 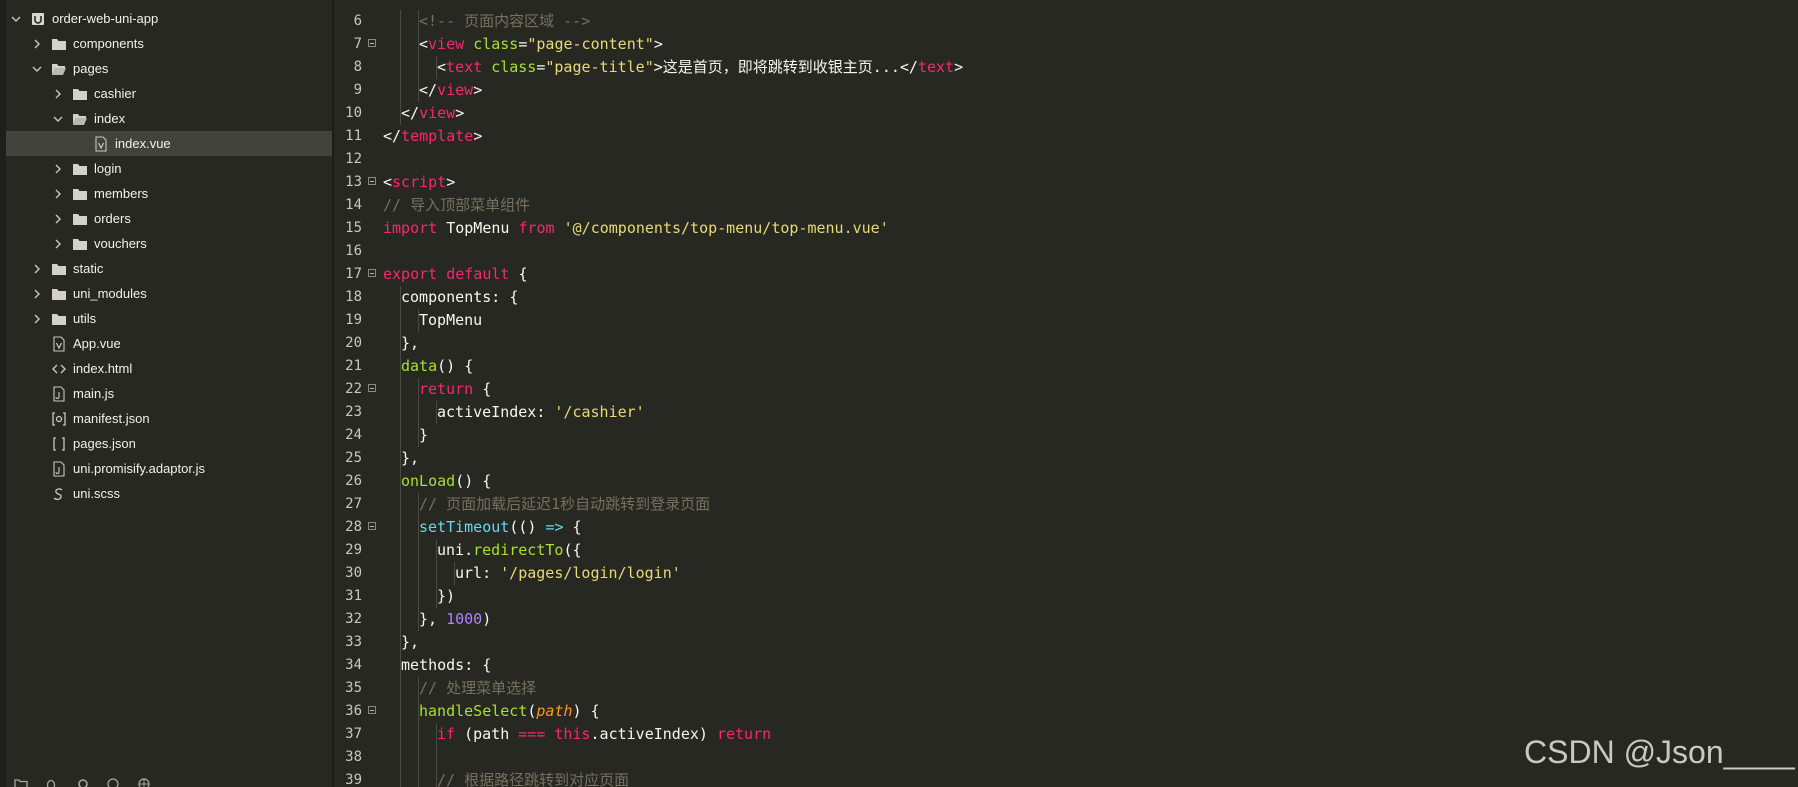 I want to click on tree-item: index.vue, so click(x=169, y=143).